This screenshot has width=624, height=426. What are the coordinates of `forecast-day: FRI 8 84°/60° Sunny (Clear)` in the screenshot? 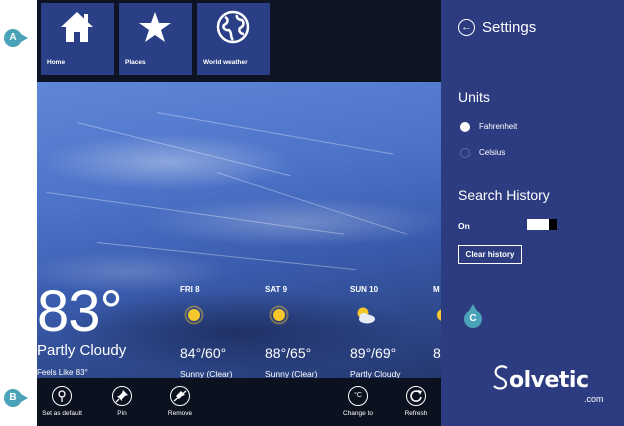 It's located at (206, 332).